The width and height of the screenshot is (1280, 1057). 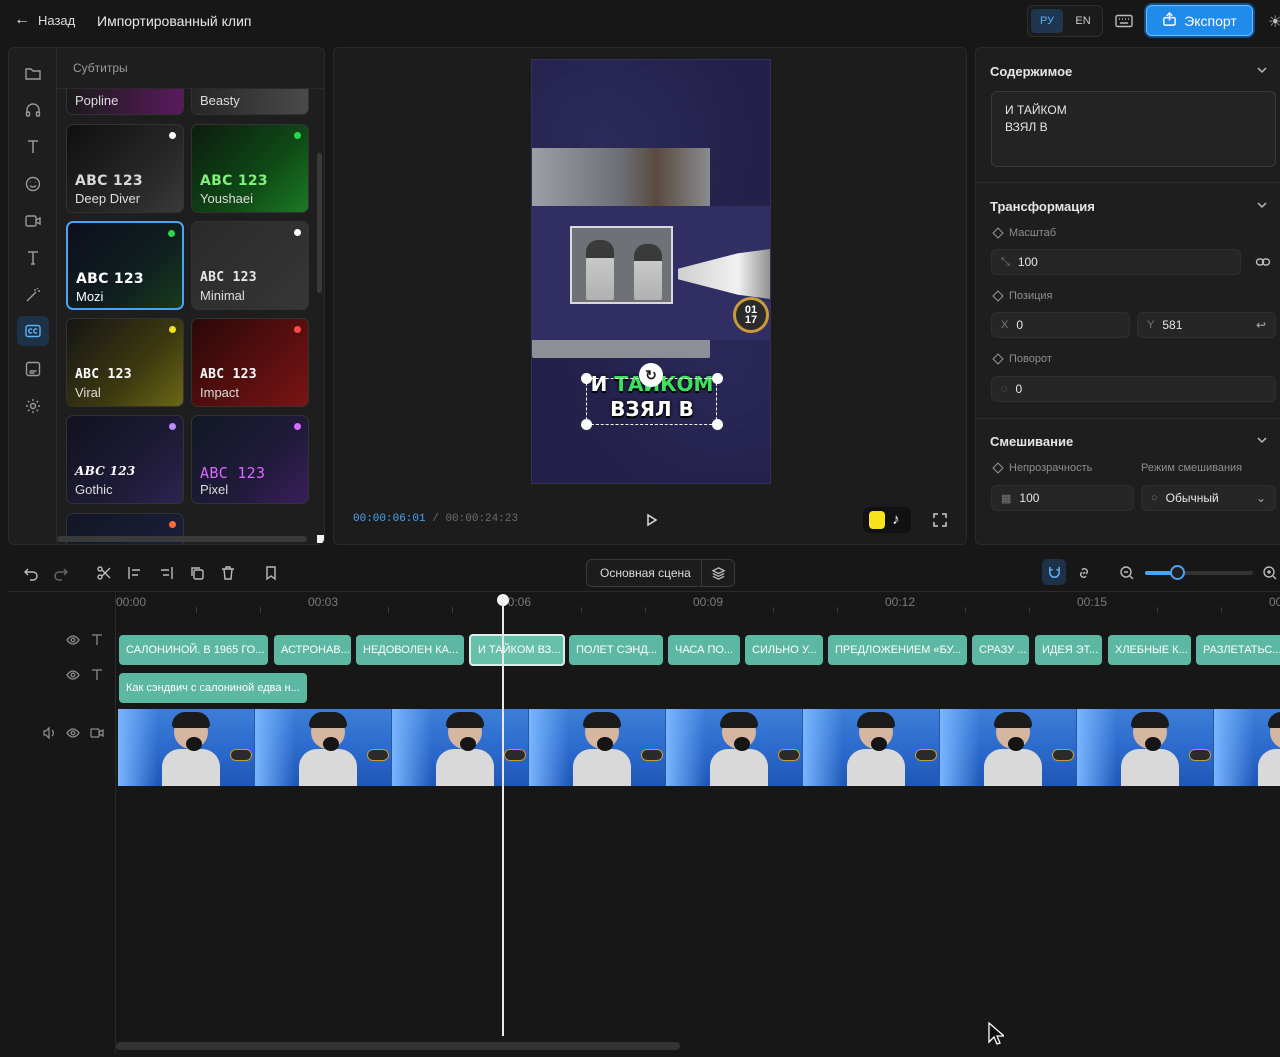 What do you see at coordinates (196, 610) in the screenshot?
I see `ruler-tick` at bounding box center [196, 610].